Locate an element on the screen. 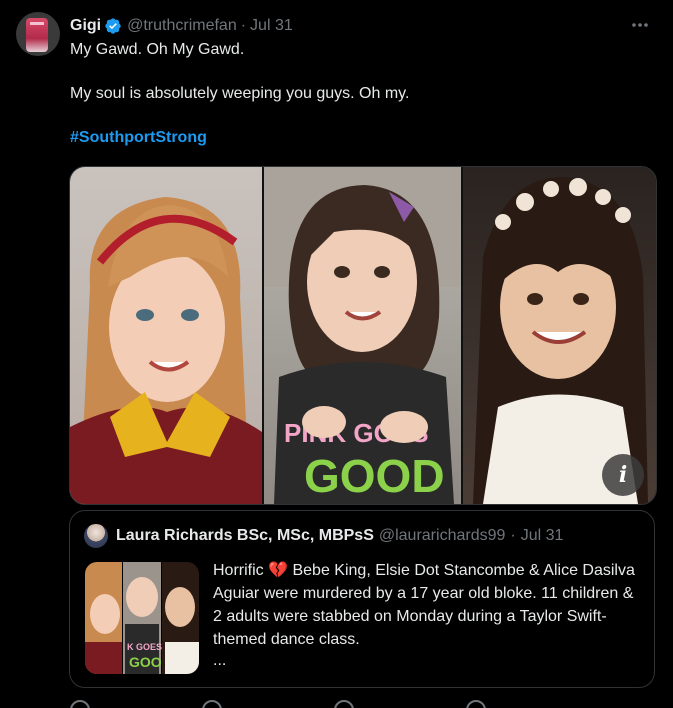 This screenshot has width=673, height=708. action-bar is located at coordinates (360, 704).